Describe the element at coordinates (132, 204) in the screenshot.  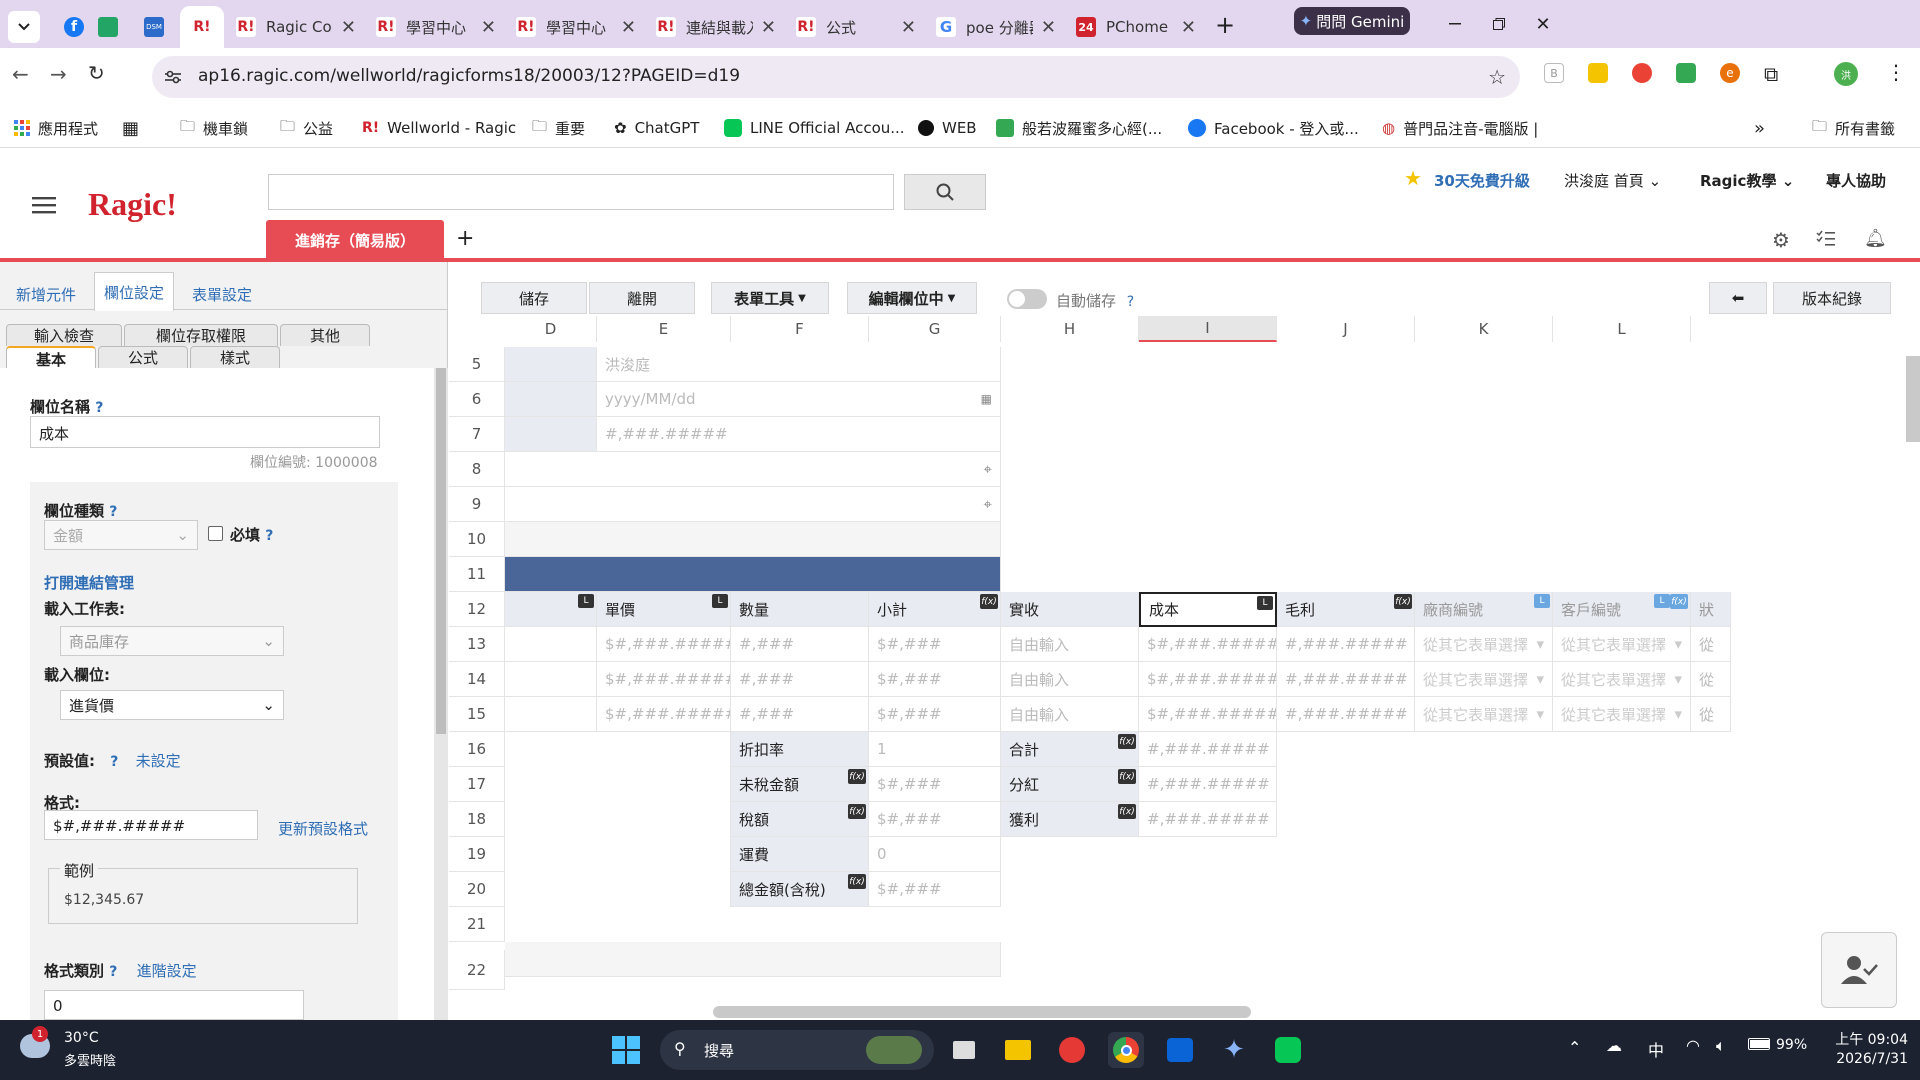
I see `ragic-logo: Ragic!` at that location.